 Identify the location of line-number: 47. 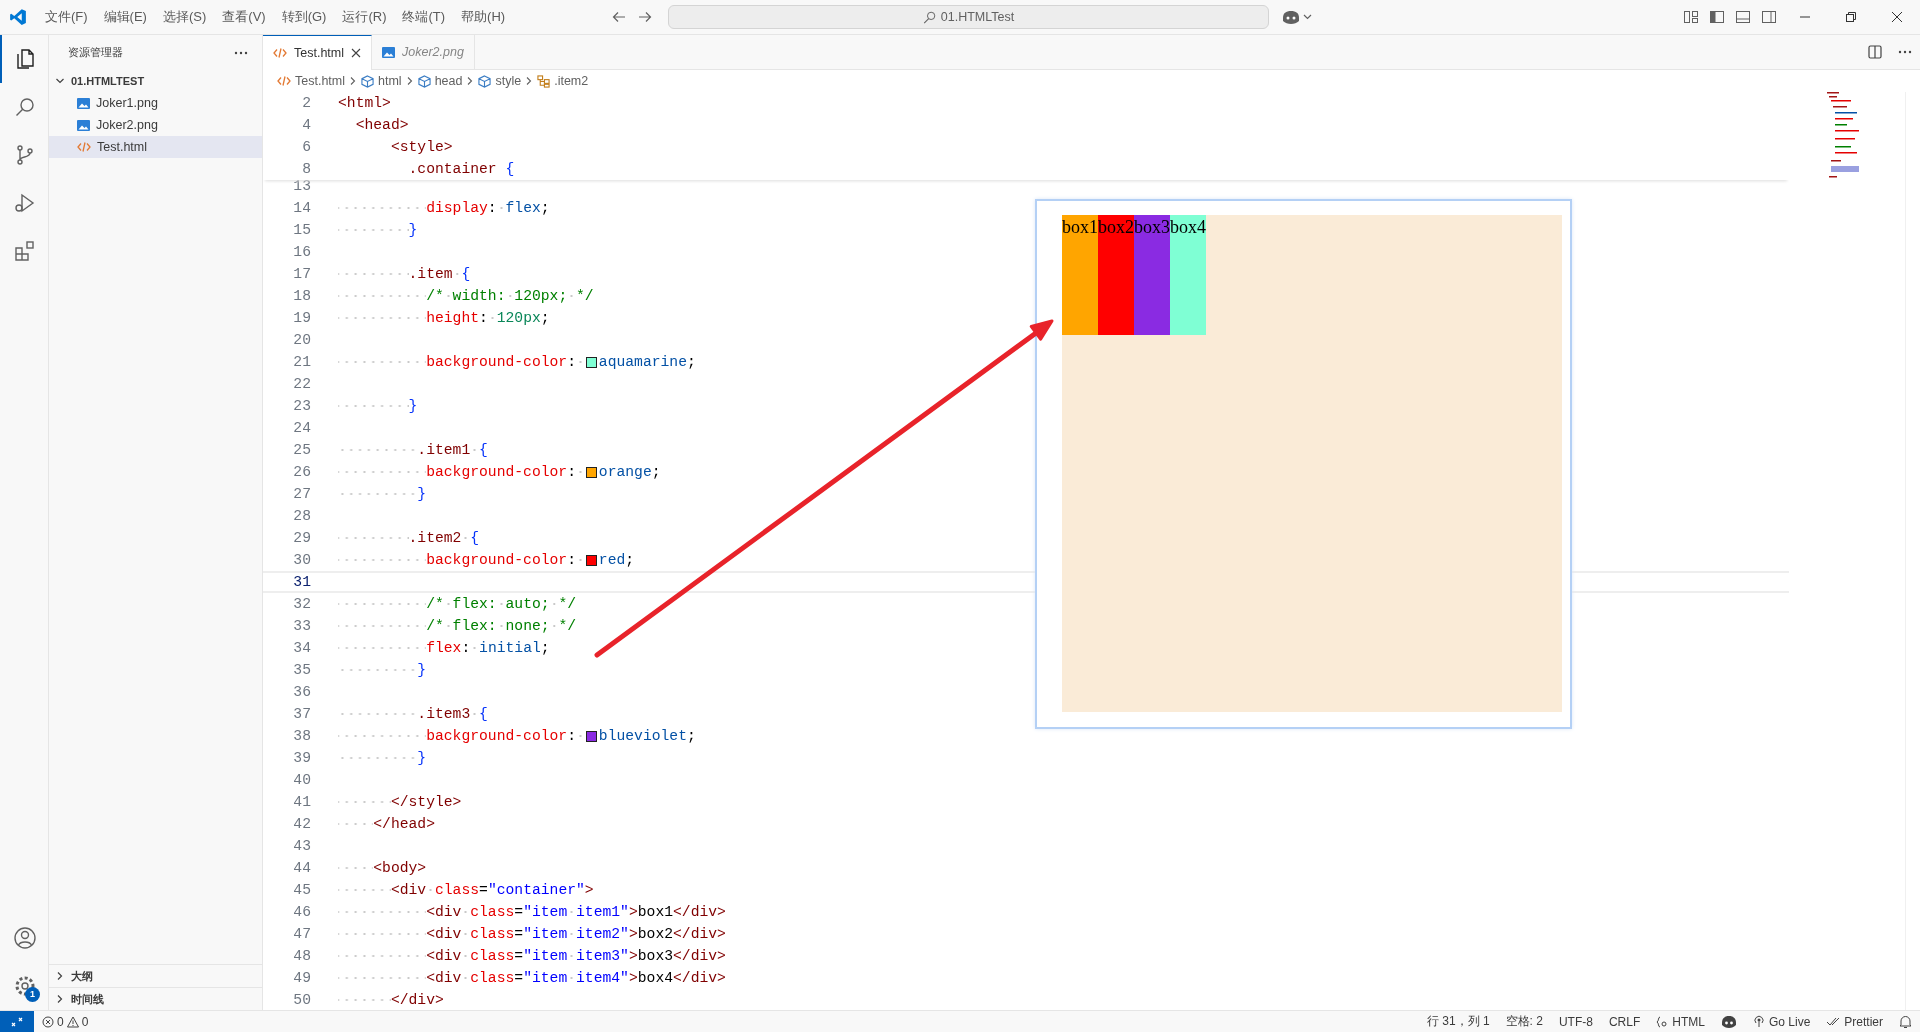
(301, 934).